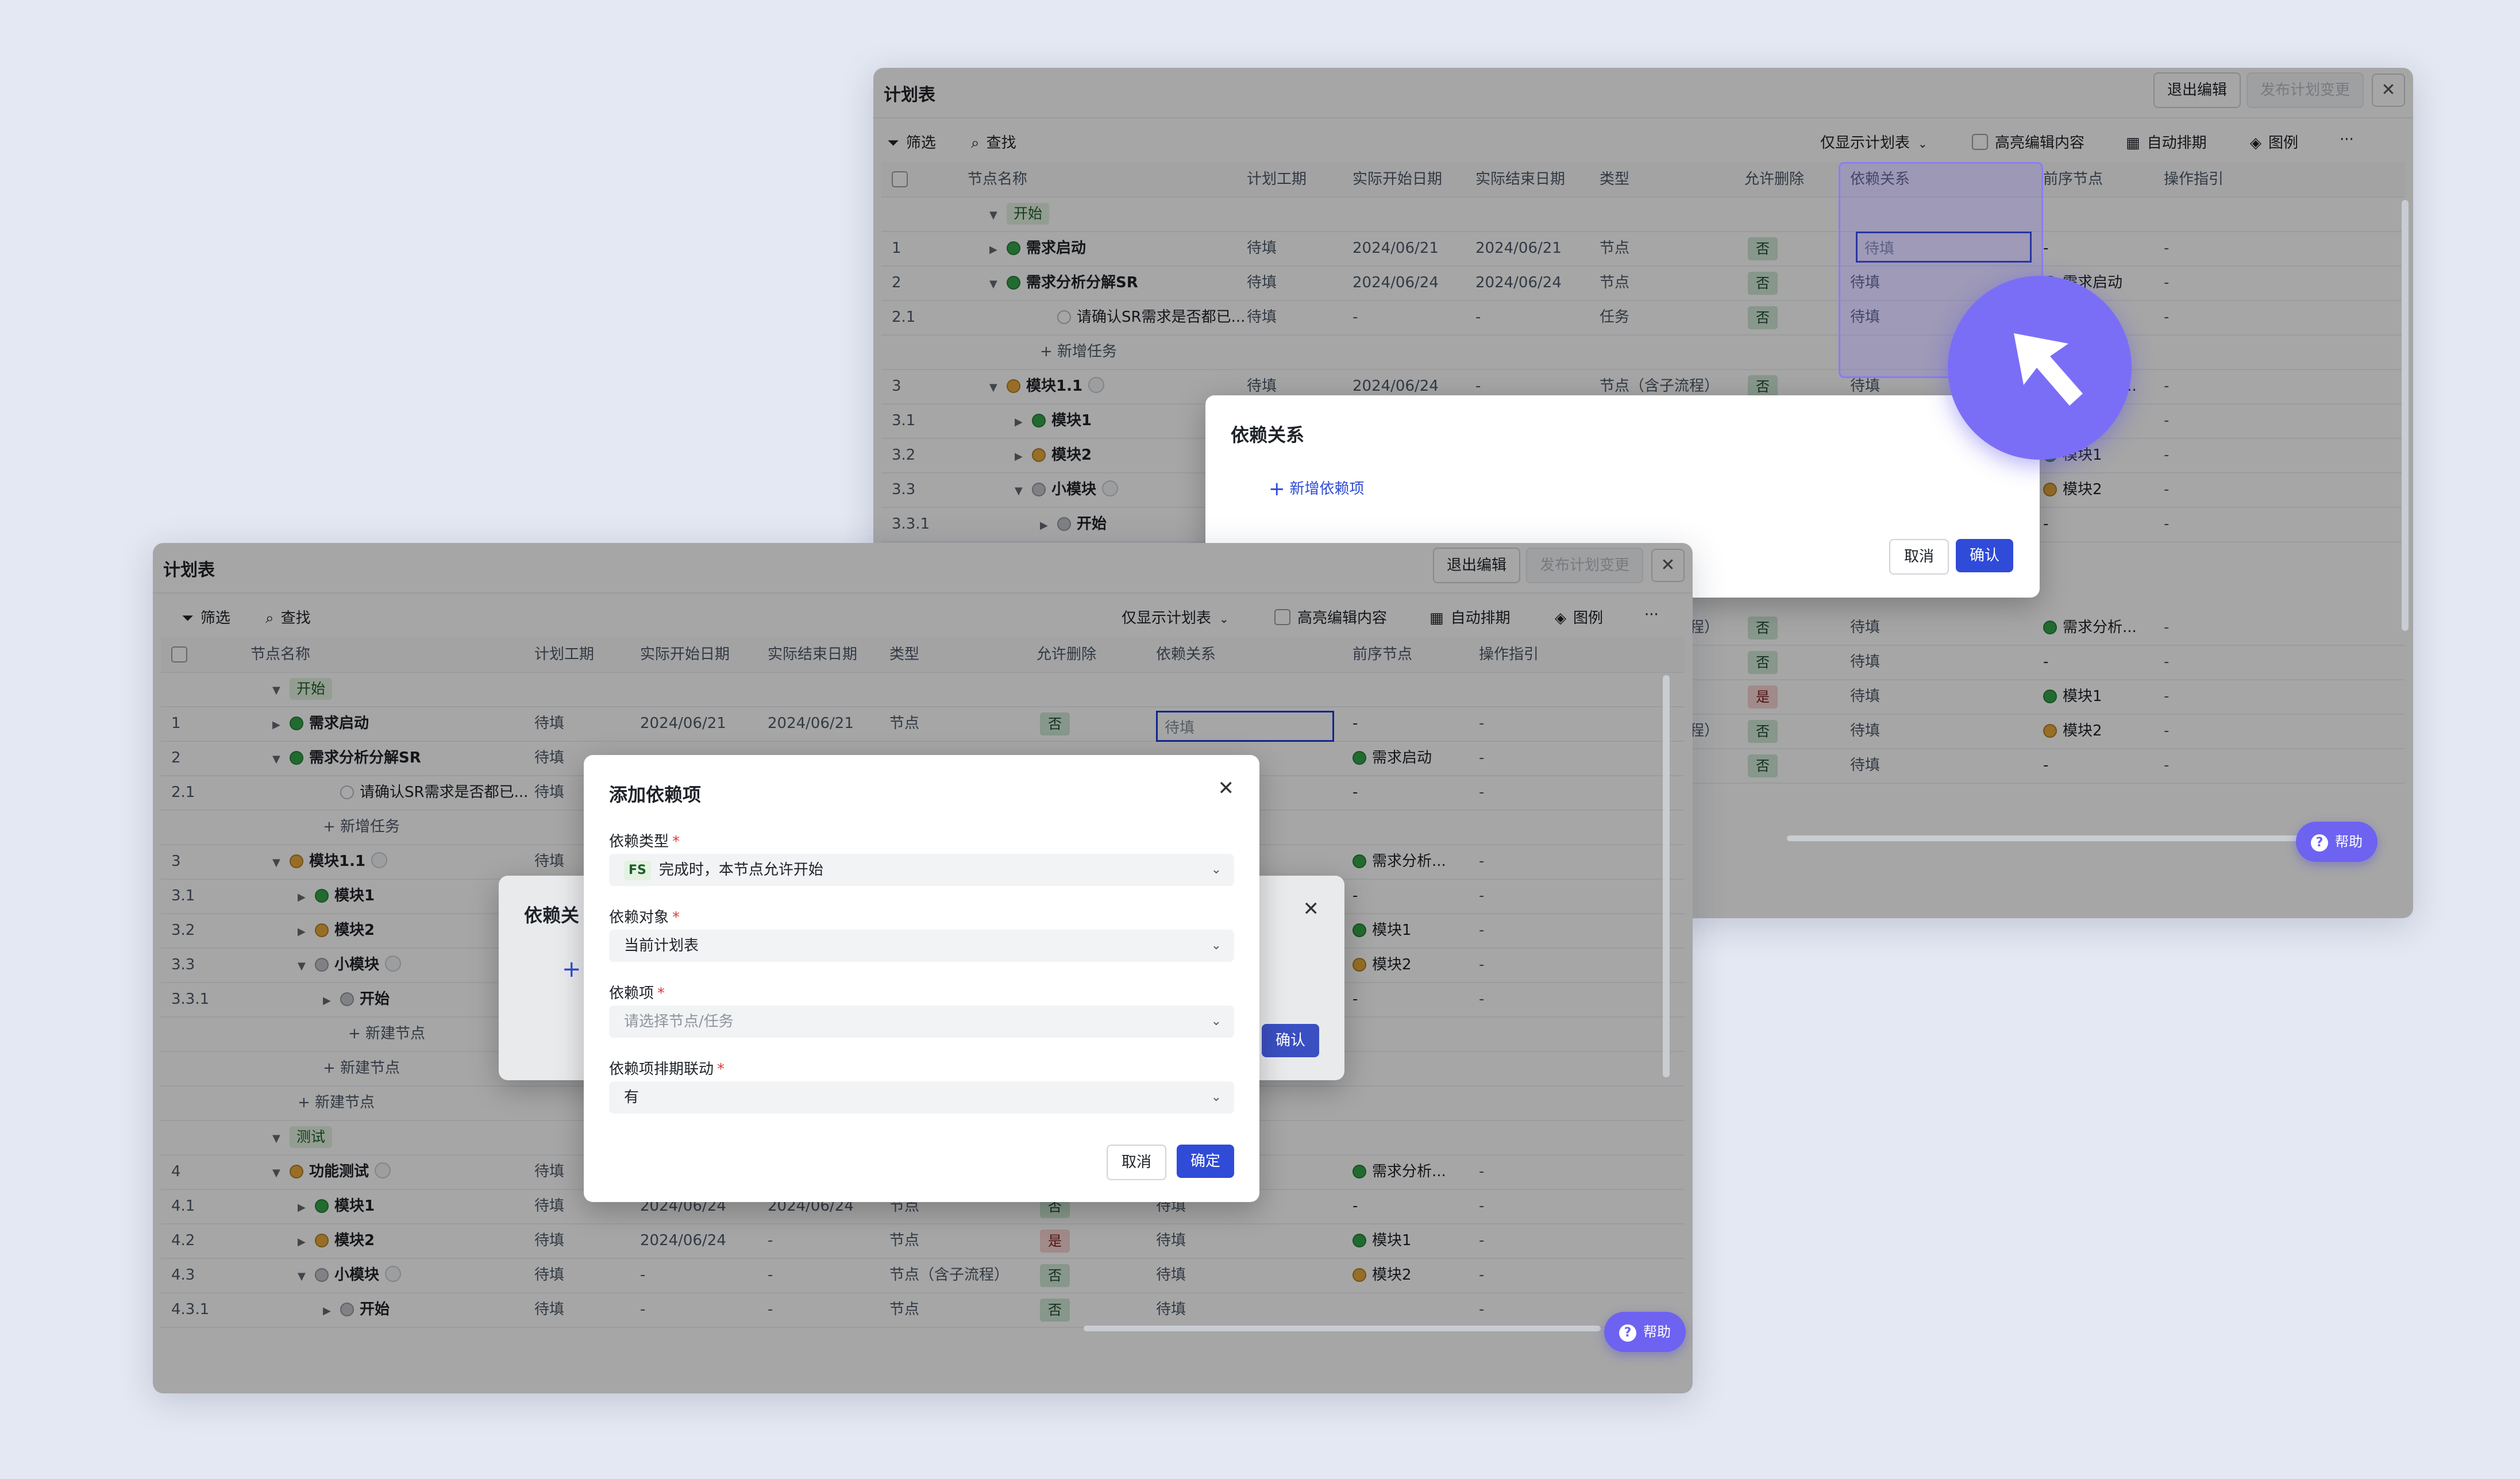 This screenshot has width=2520, height=1479. What do you see at coordinates (921, 1097) in the screenshot?
I see `field-select: 有 ⌄` at bounding box center [921, 1097].